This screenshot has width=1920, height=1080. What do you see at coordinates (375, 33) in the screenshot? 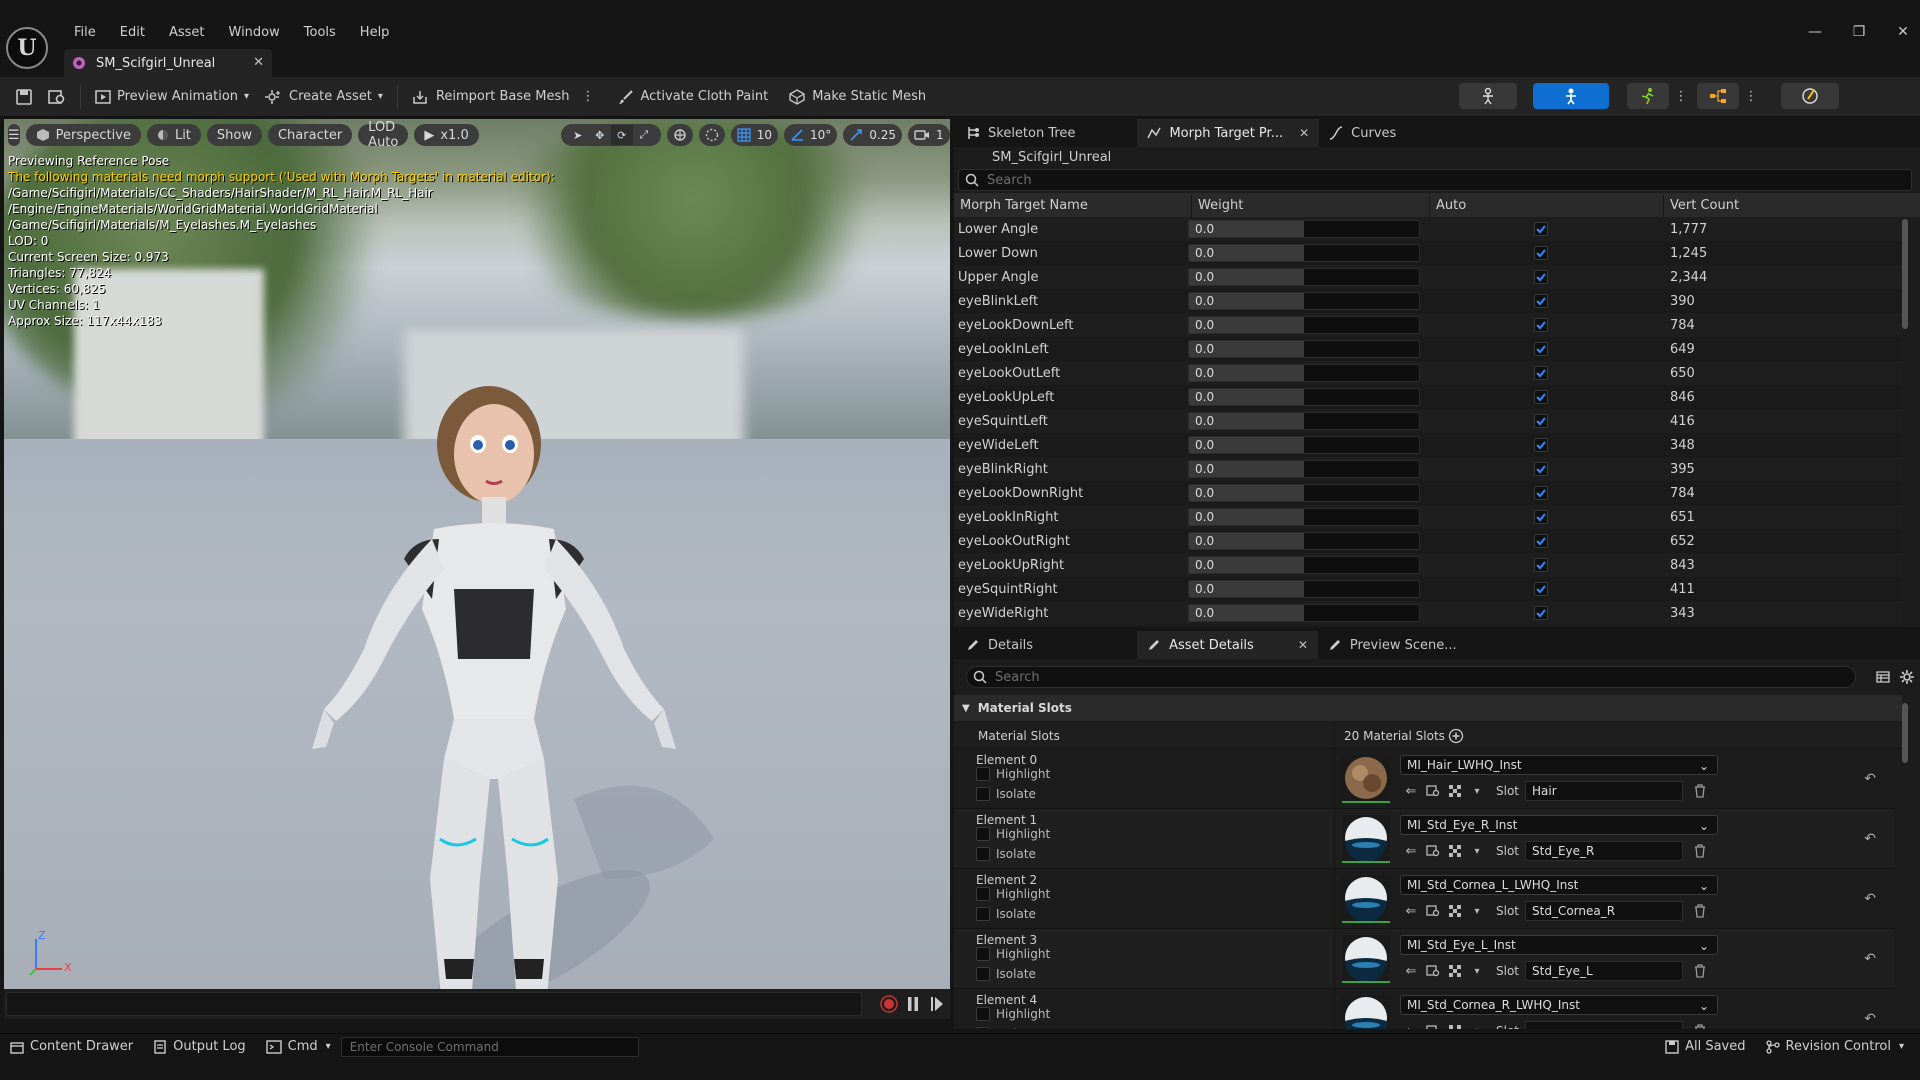
I see `menu-help: Help` at bounding box center [375, 33].